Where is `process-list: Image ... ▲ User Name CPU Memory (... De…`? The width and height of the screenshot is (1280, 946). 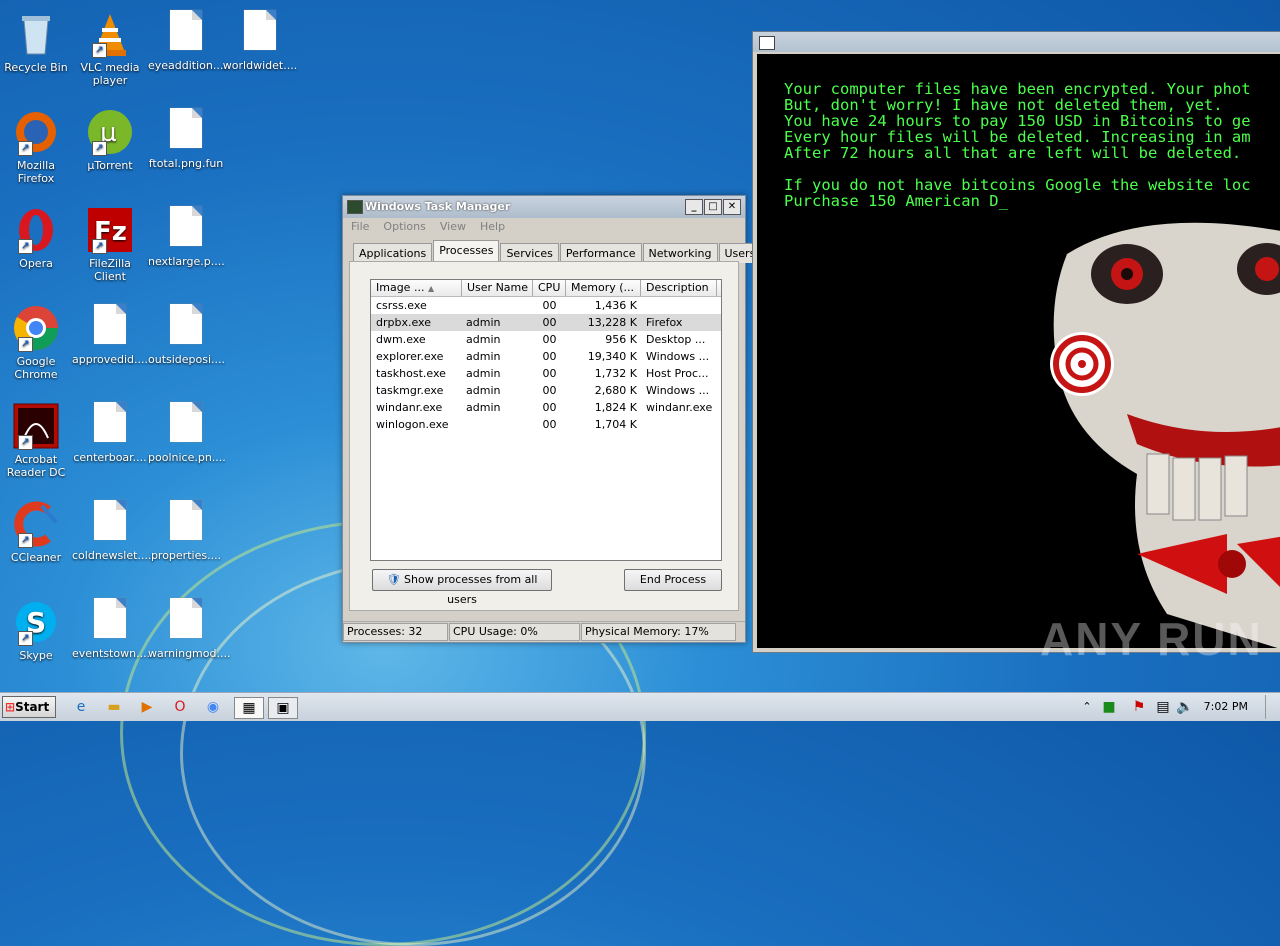 process-list: Image ... ▲ User Name CPU Memory (... De… is located at coordinates (546, 420).